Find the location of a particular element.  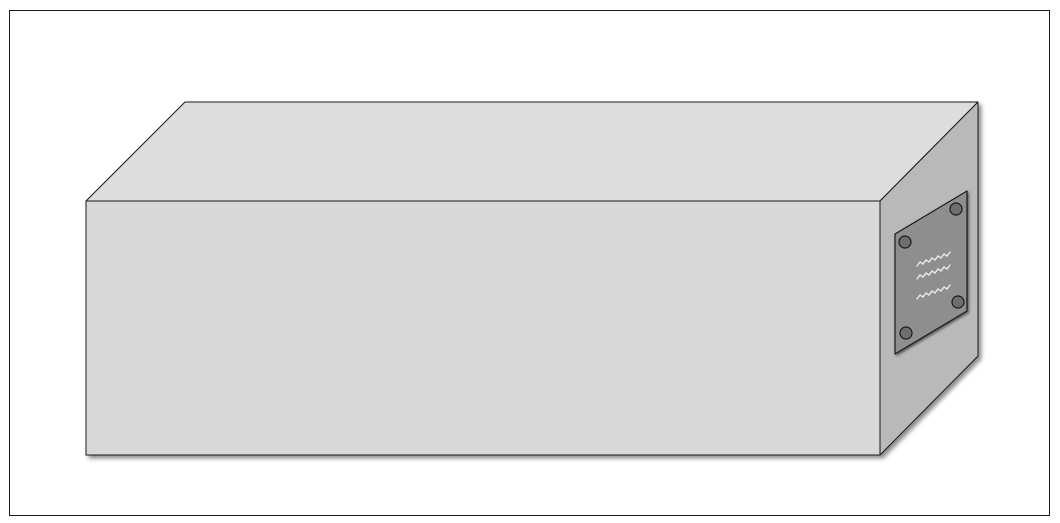

bolt-bottom-right is located at coordinates (958, 302).